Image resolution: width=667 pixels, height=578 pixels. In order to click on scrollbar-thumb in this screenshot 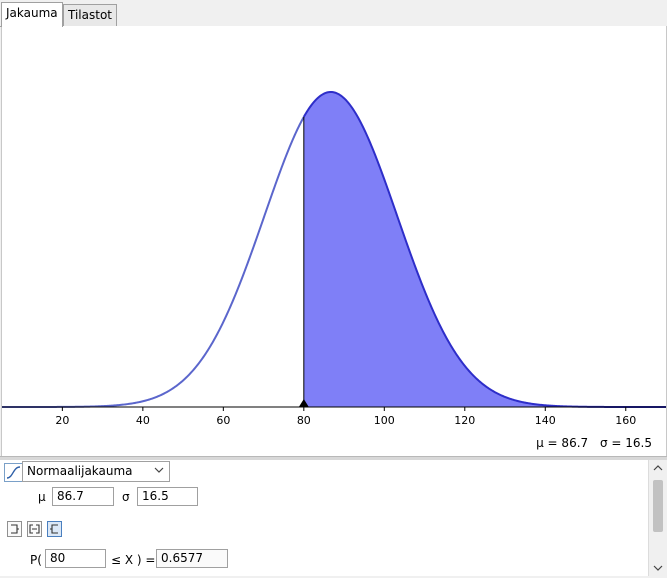, I will do `click(658, 506)`.